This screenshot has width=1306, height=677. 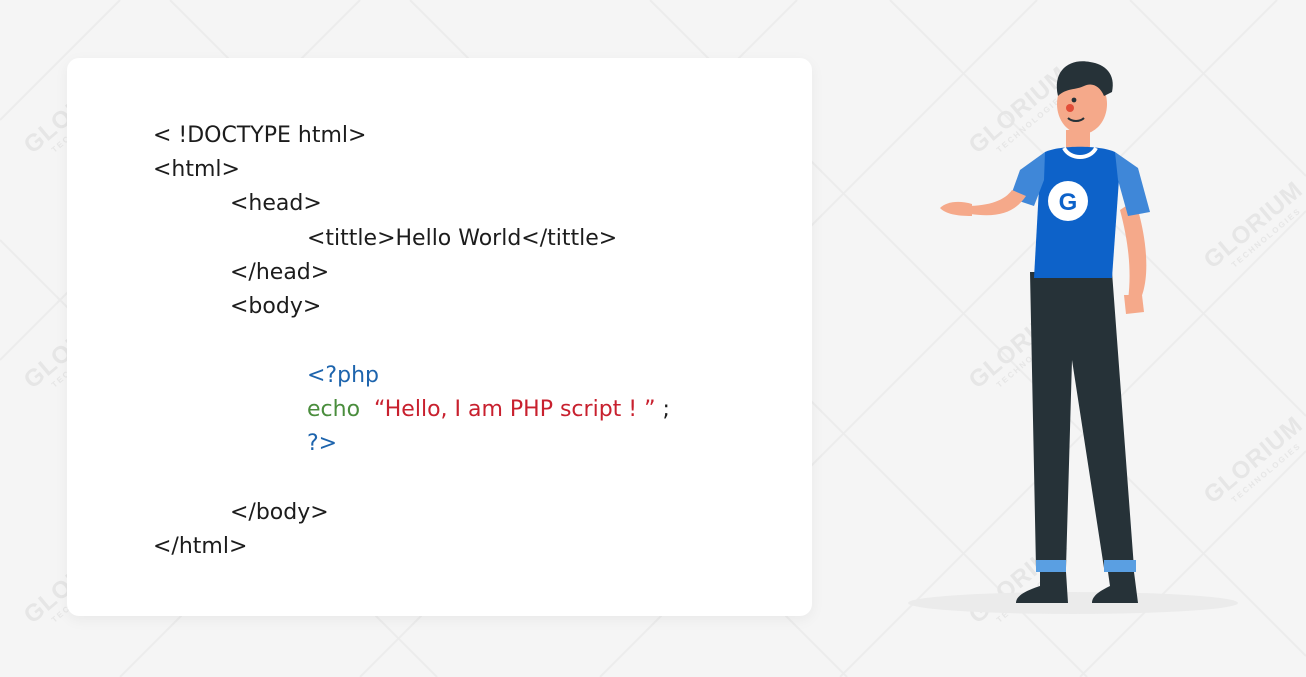 I want to click on code-line-echo: echo “Hello, I am PHP script ! ” ;, so click(x=488, y=410).